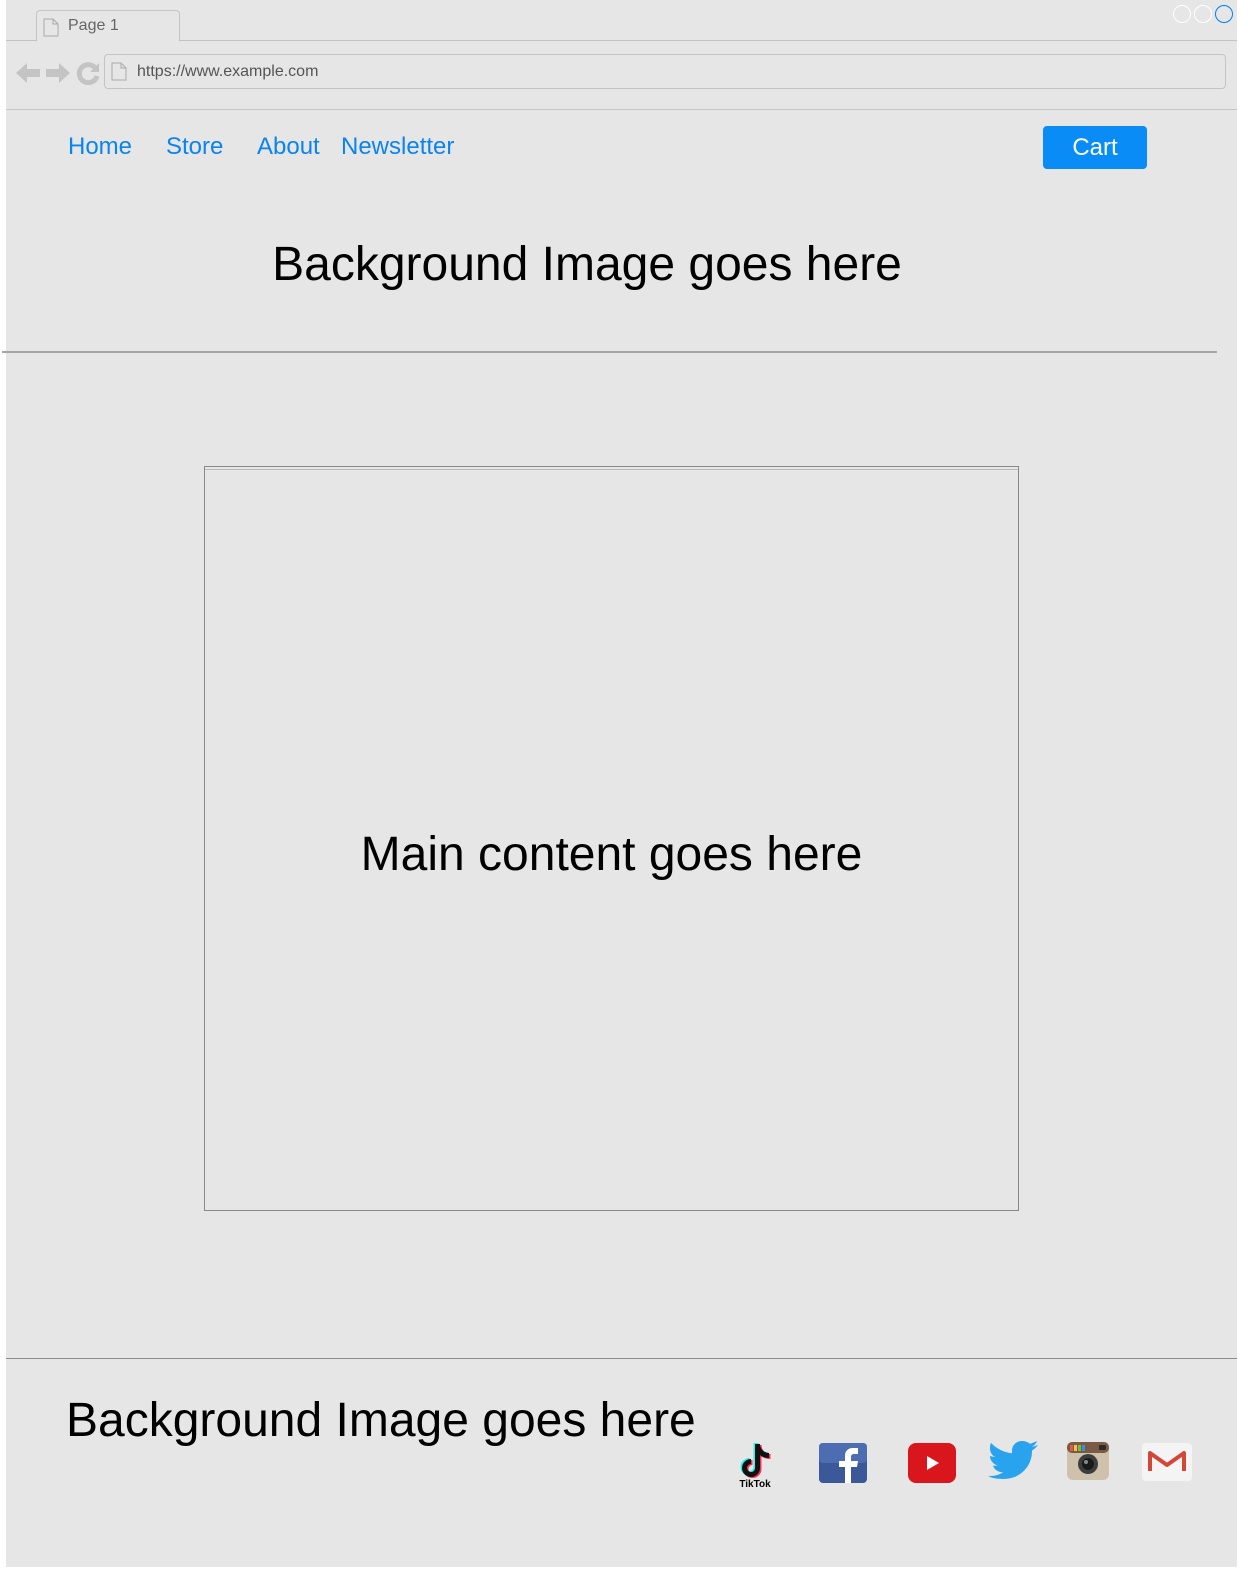 The height and width of the screenshot is (1581, 1248). I want to click on hero-divider, so click(609, 352).